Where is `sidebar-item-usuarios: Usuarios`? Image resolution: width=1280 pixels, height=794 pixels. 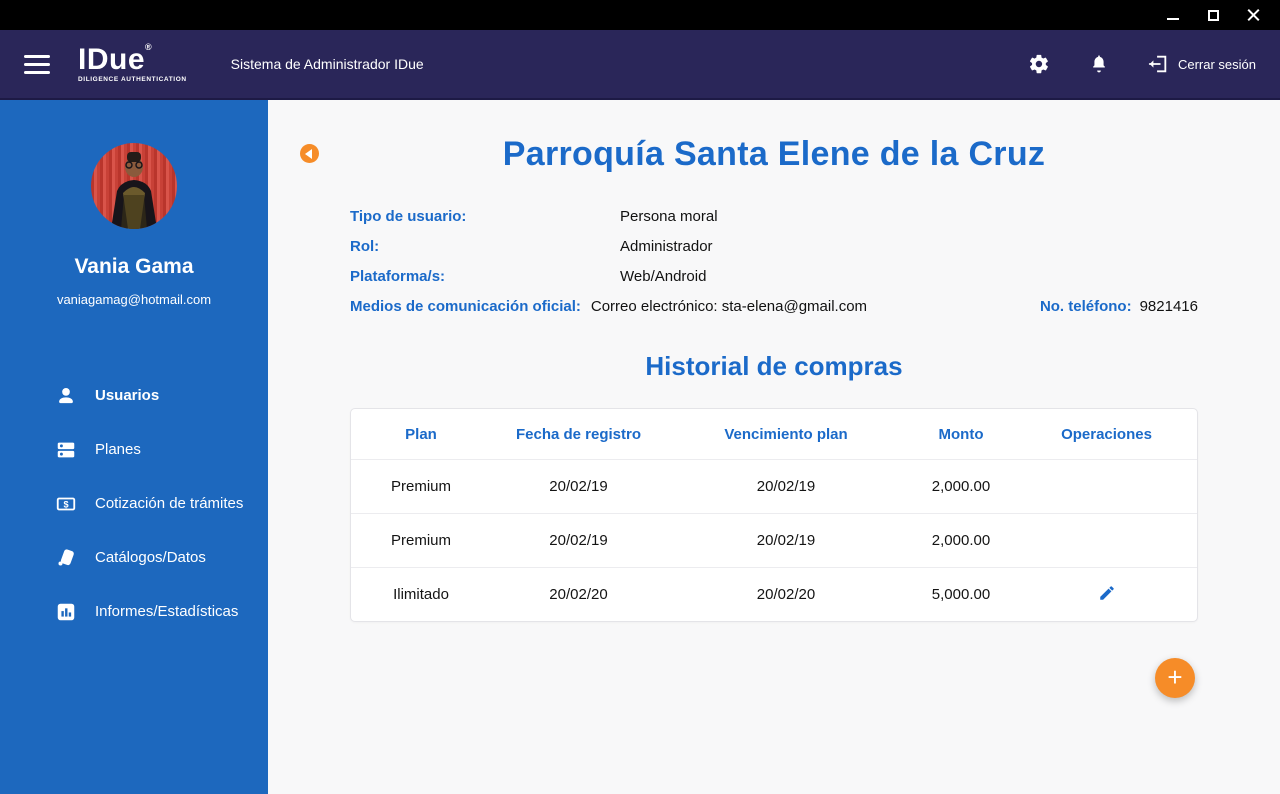
sidebar-item-usuarios: Usuarios is located at coordinates (134, 396).